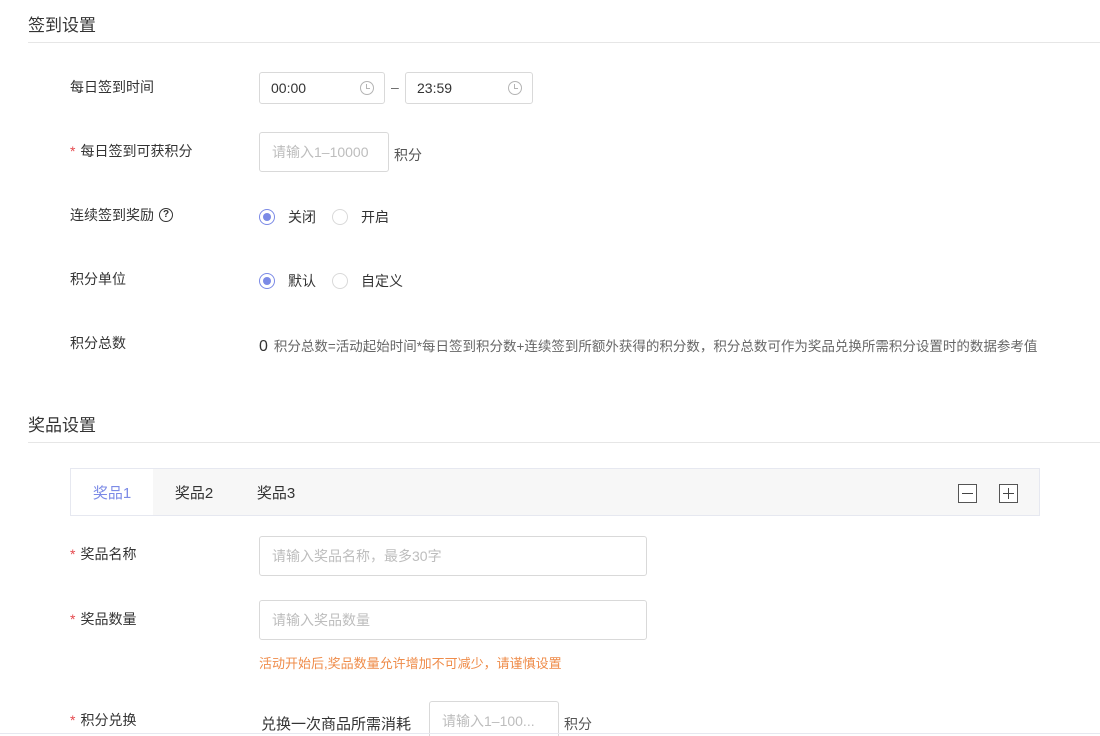 This screenshot has width=1100, height=736. Describe the element at coordinates (289, 88) in the screenshot. I see `start-time-value: 00:00` at that location.